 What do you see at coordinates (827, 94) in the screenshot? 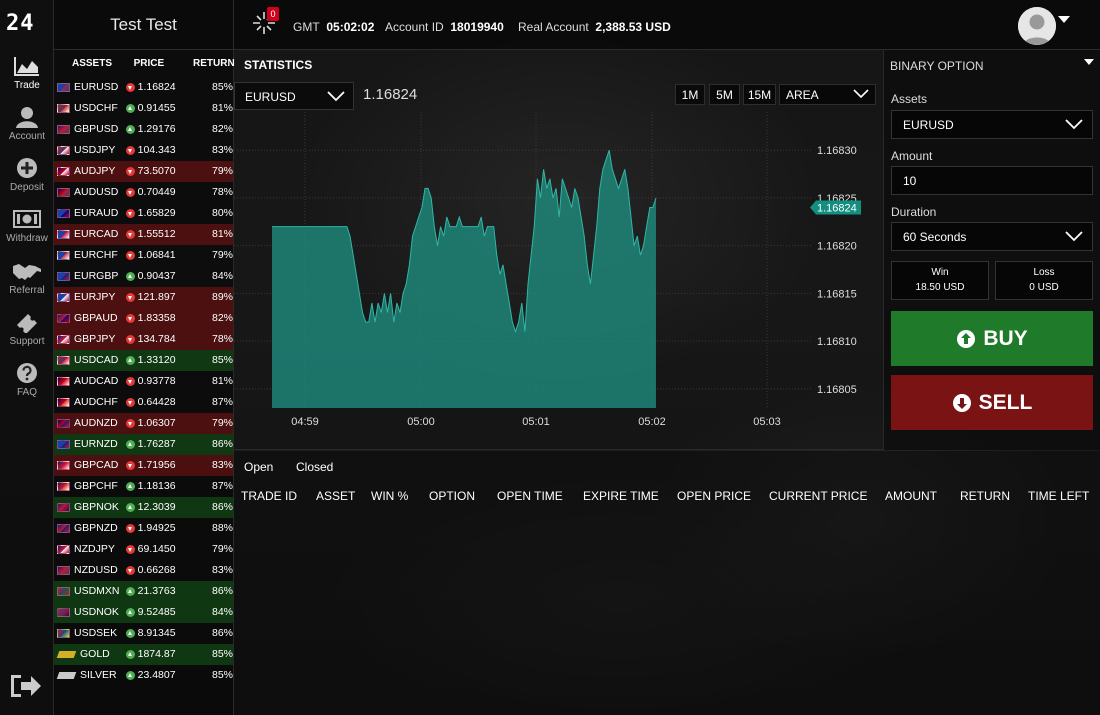
I see `chart-type-select: AREA` at bounding box center [827, 94].